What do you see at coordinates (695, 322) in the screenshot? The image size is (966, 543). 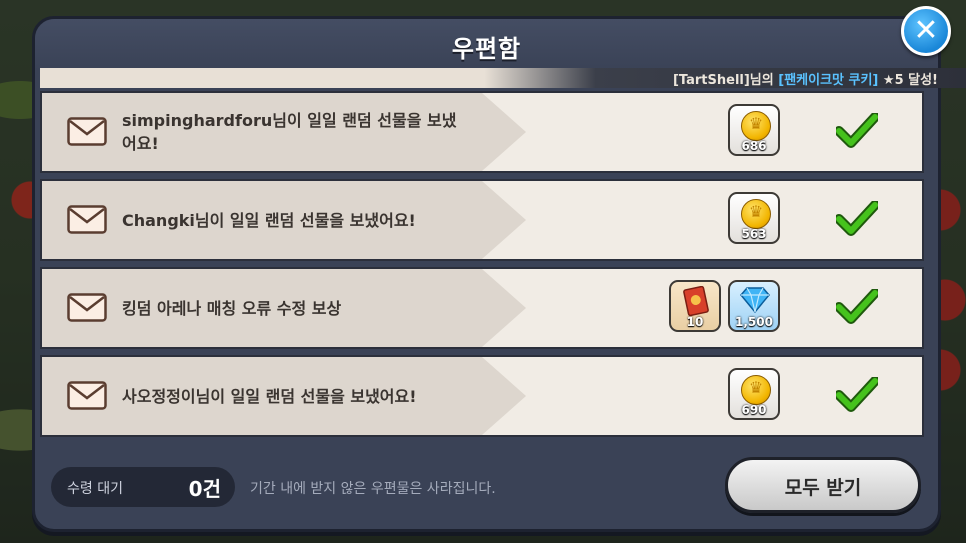 I see `reward-count: 10` at bounding box center [695, 322].